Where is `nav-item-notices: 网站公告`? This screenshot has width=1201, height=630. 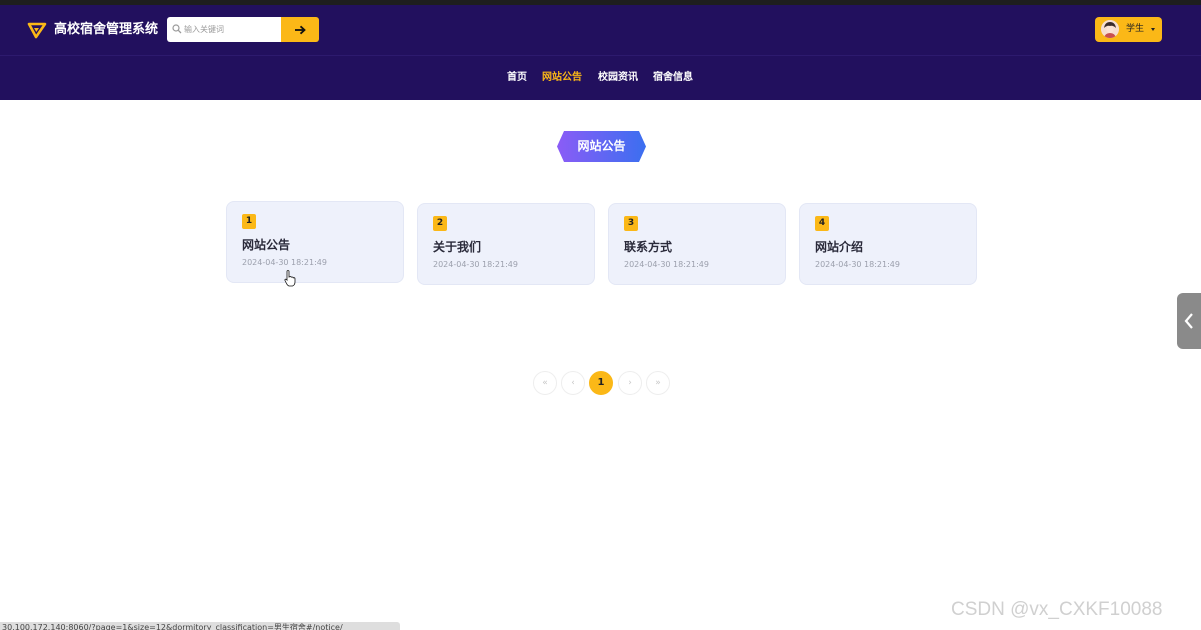
nav-item-notices: 网站公告 is located at coordinates (562, 78).